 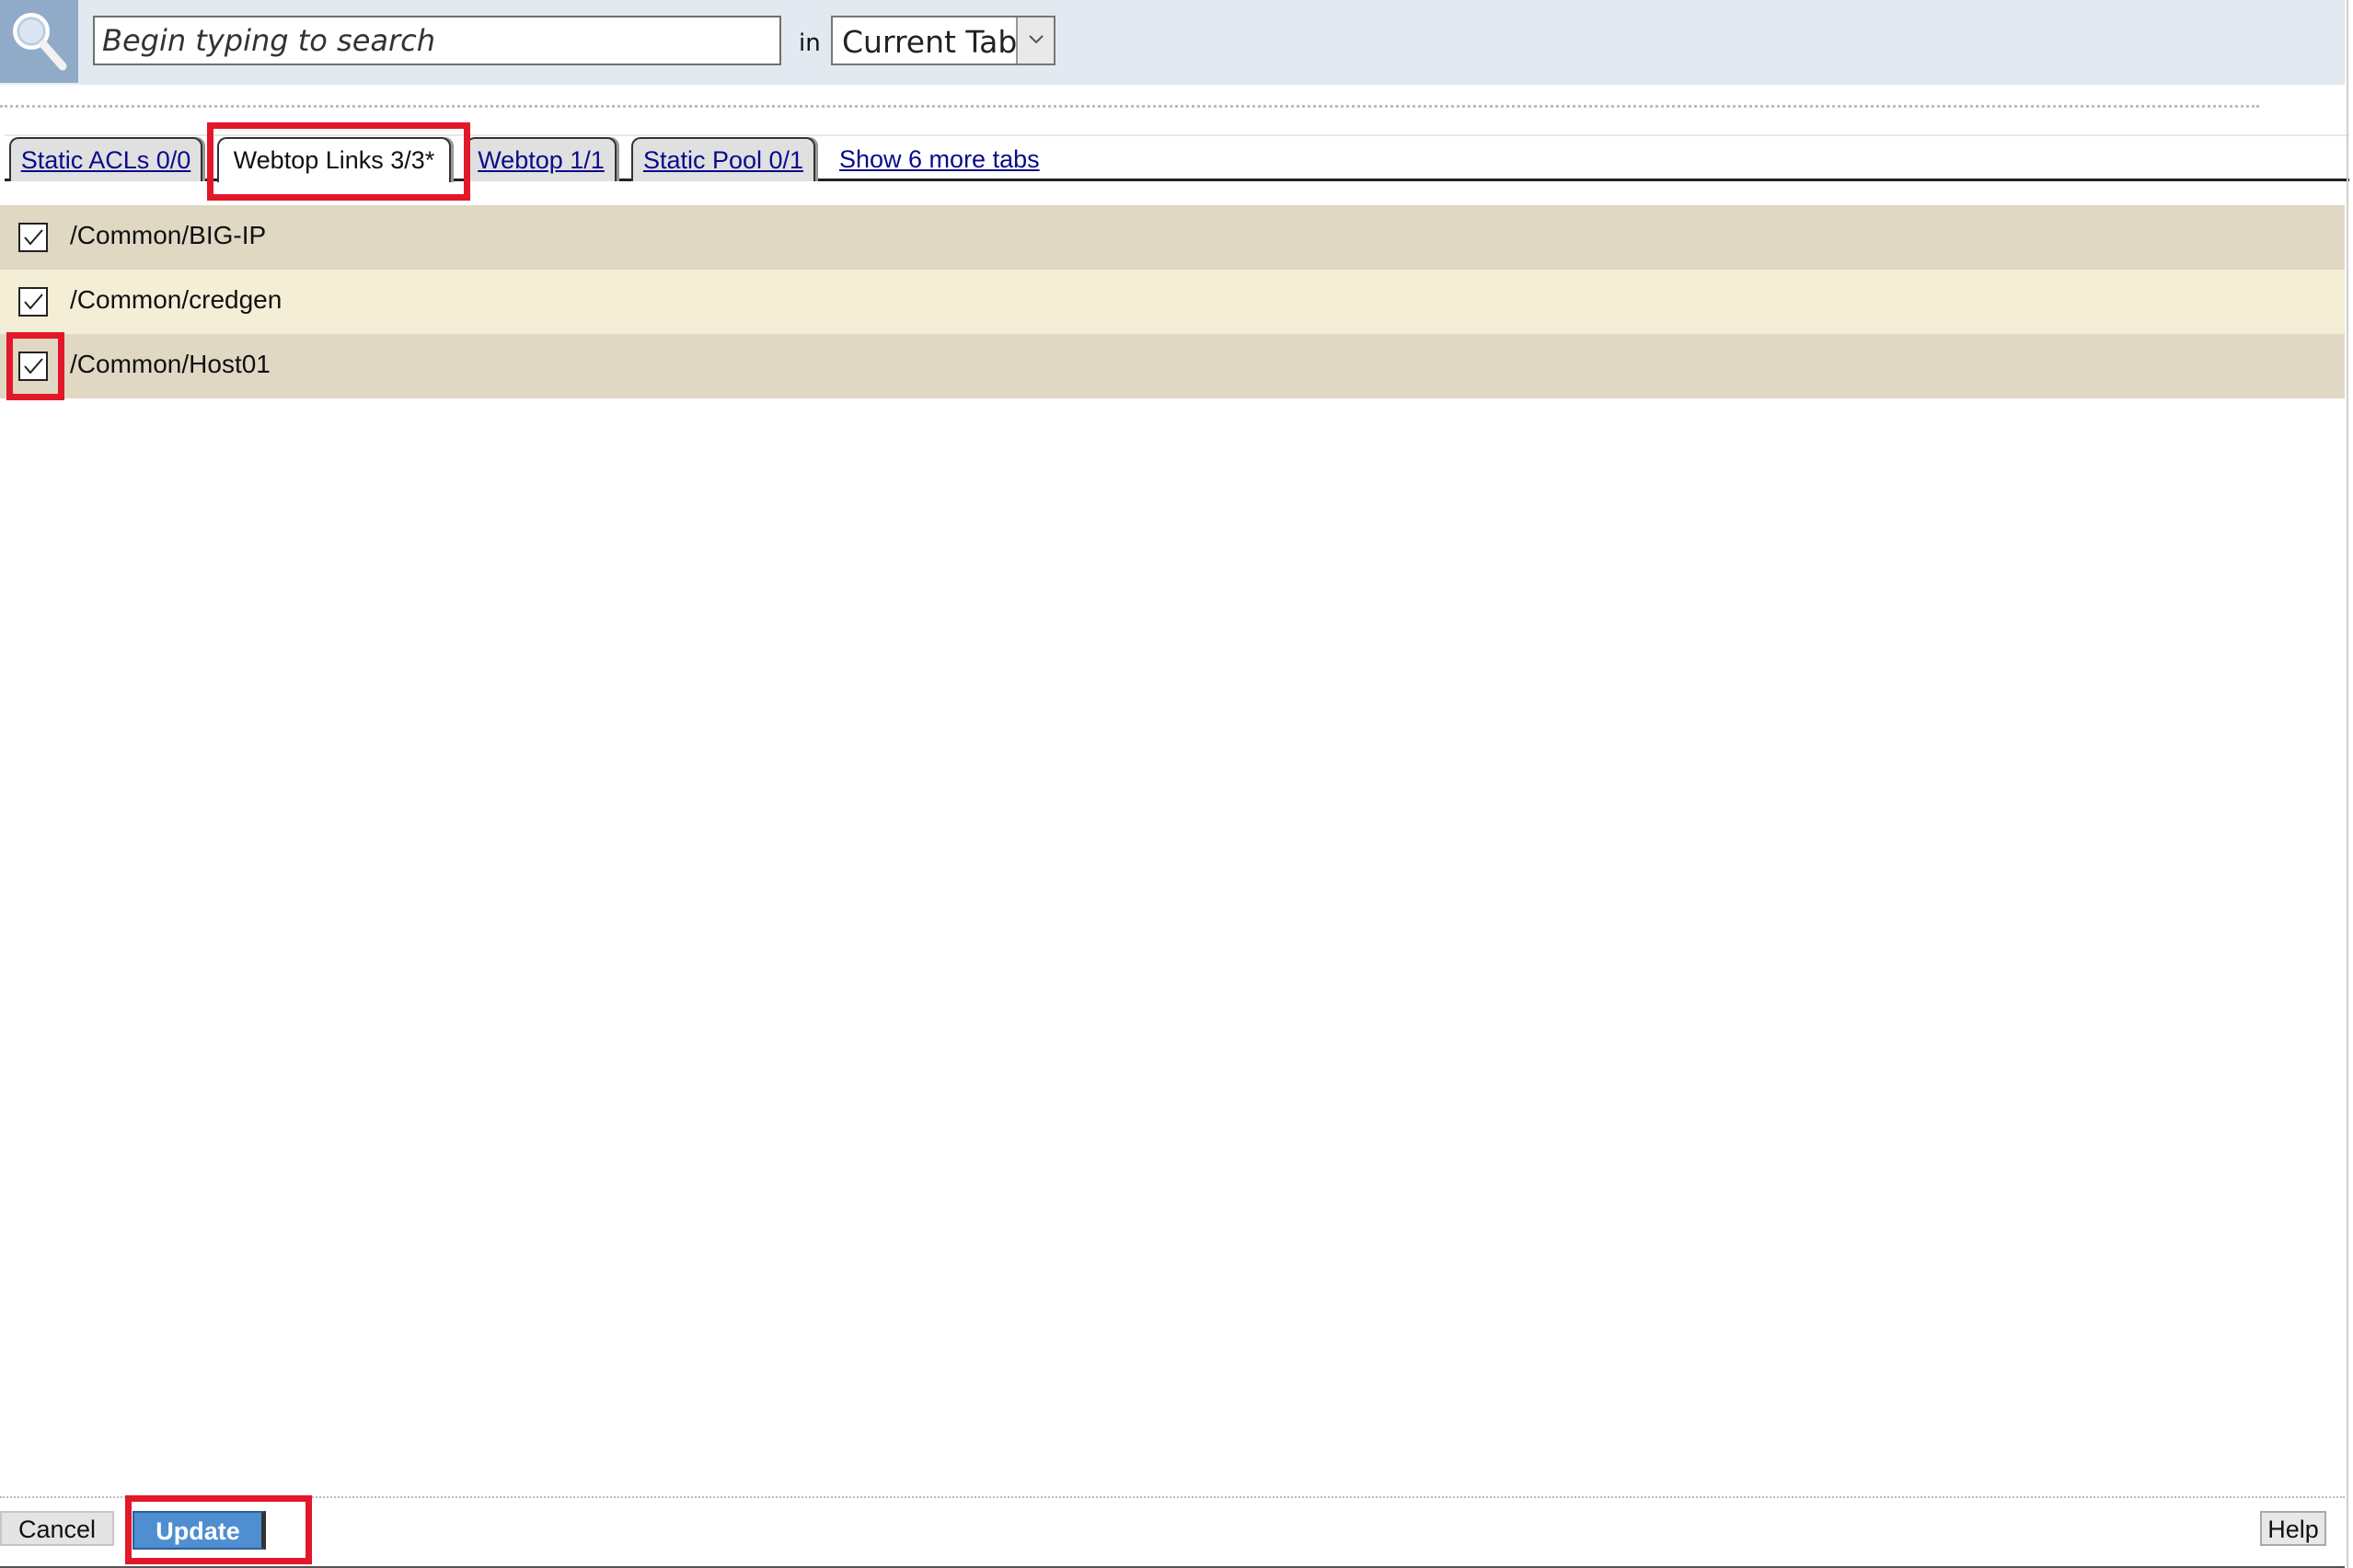 What do you see at coordinates (2293, 1528) in the screenshot?
I see `help-button: Help` at bounding box center [2293, 1528].